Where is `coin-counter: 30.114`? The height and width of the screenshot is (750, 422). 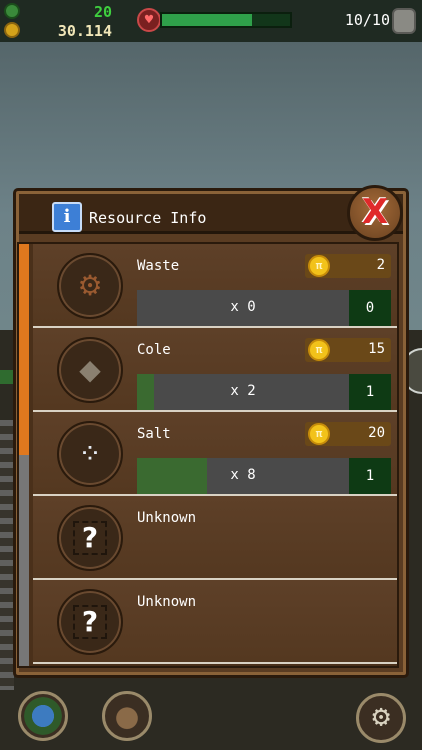
coin-counter: 30.114 is located at coordinates (84, 31).